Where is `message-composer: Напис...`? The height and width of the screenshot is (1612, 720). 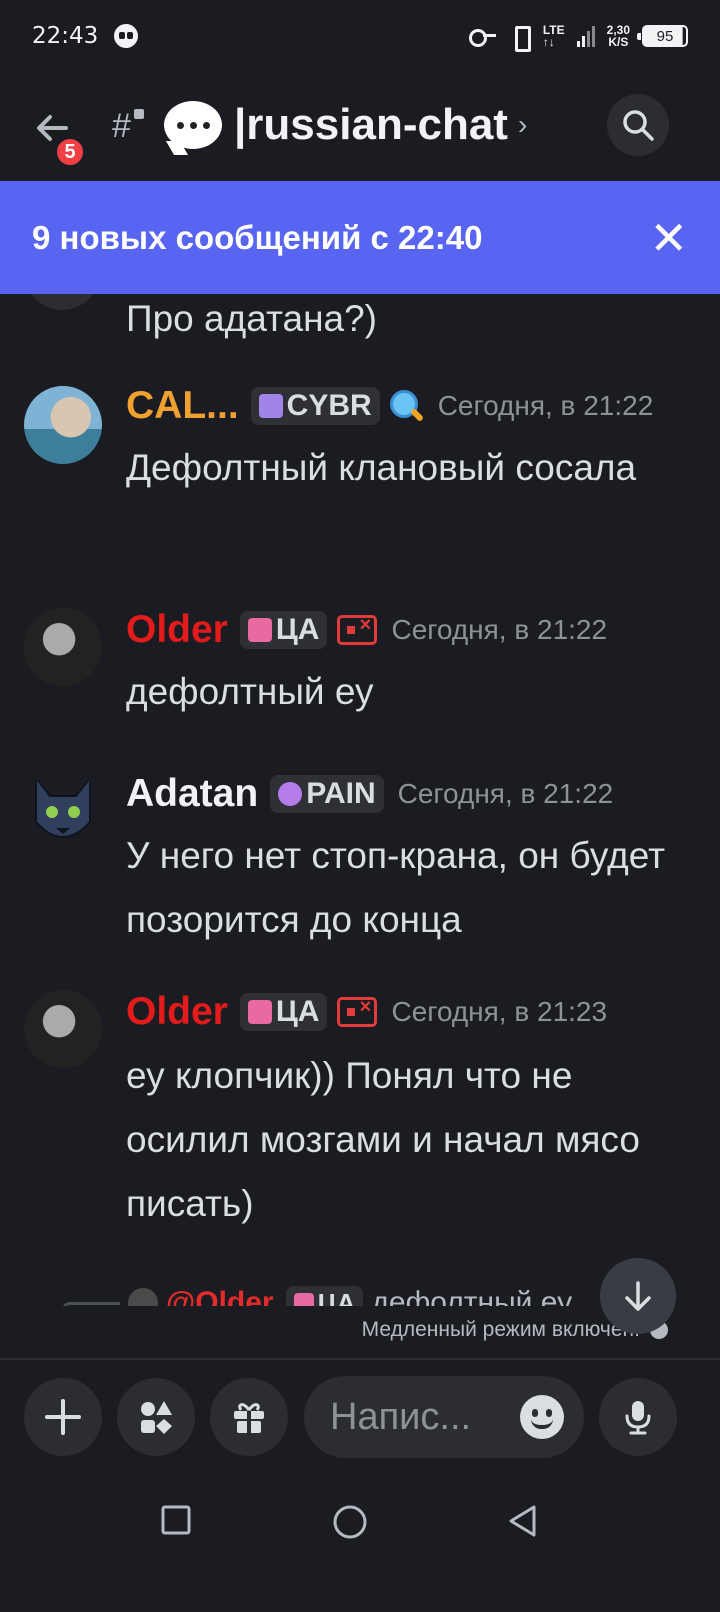
message-composer: Напис... is located at coordinates (360, 1418).